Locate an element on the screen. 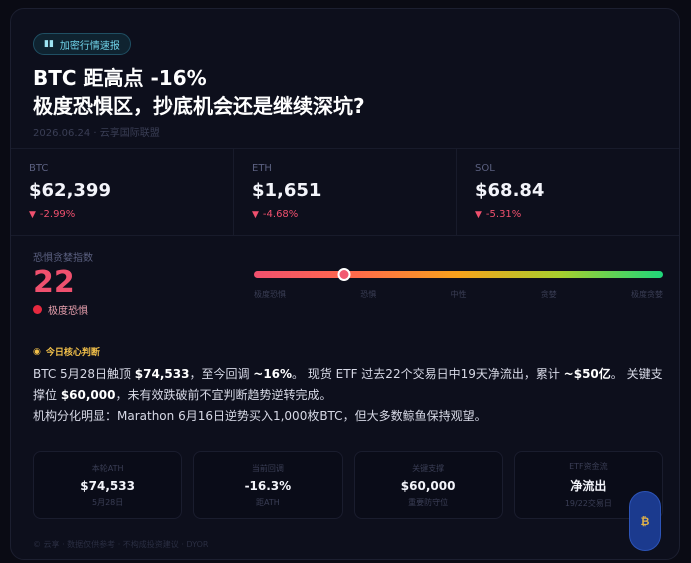 The image size is (691, 563). gauge-knob is located at coordinates (344, 274).